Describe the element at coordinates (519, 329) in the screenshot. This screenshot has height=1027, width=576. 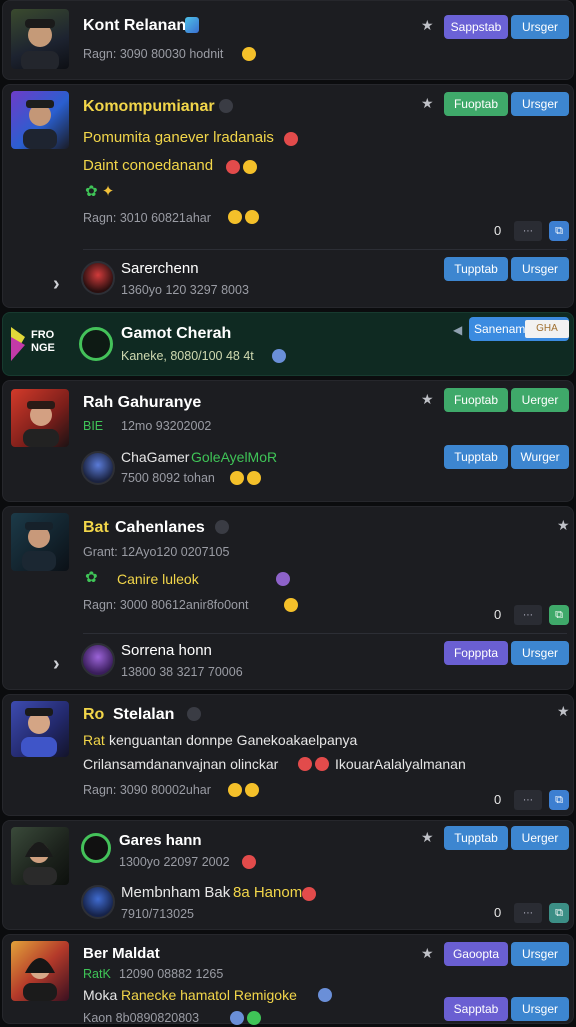
I see `status-badge: Sanenam GHA` at that location.